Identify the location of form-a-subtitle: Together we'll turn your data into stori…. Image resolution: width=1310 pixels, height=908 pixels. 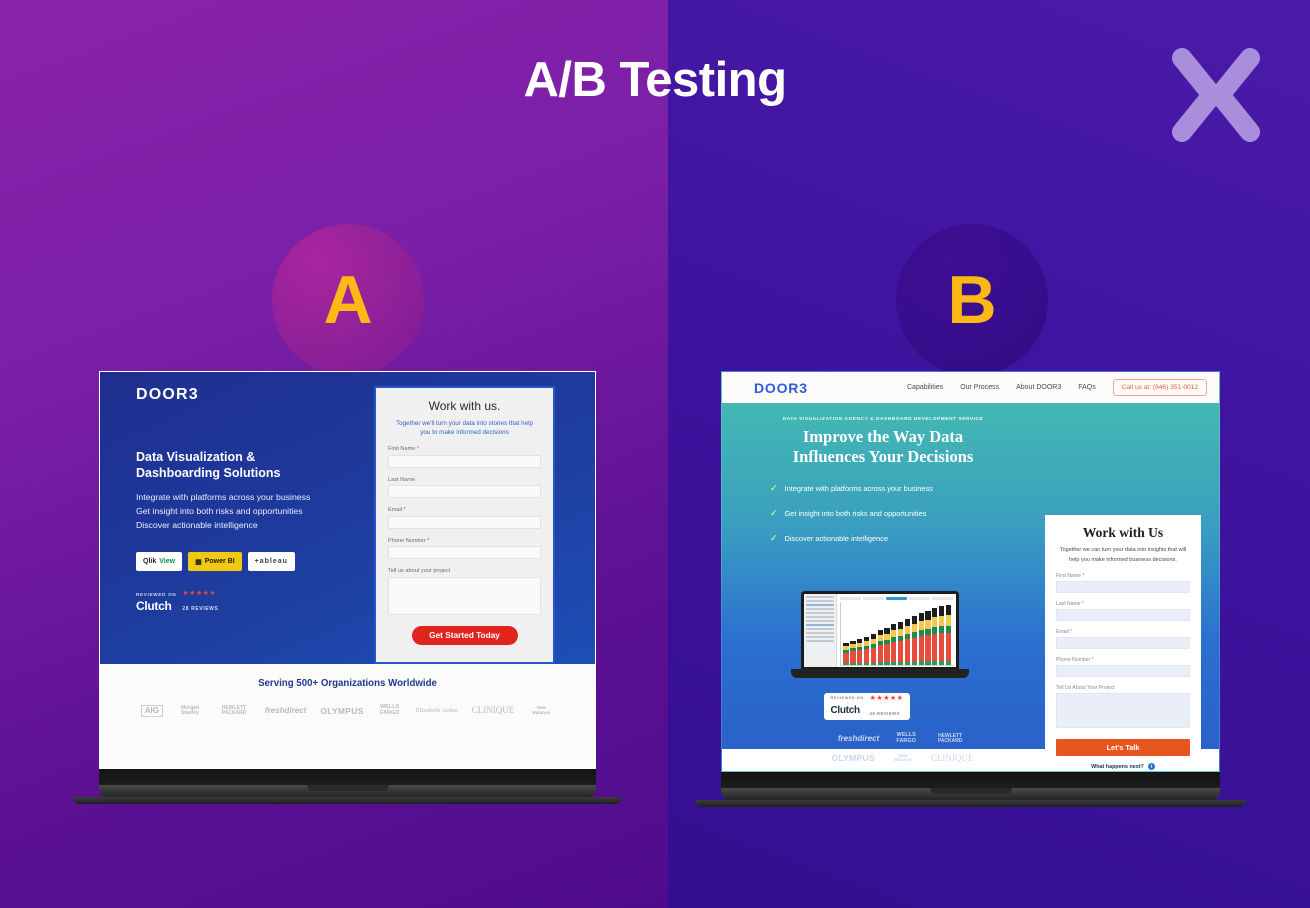
(464, 428).